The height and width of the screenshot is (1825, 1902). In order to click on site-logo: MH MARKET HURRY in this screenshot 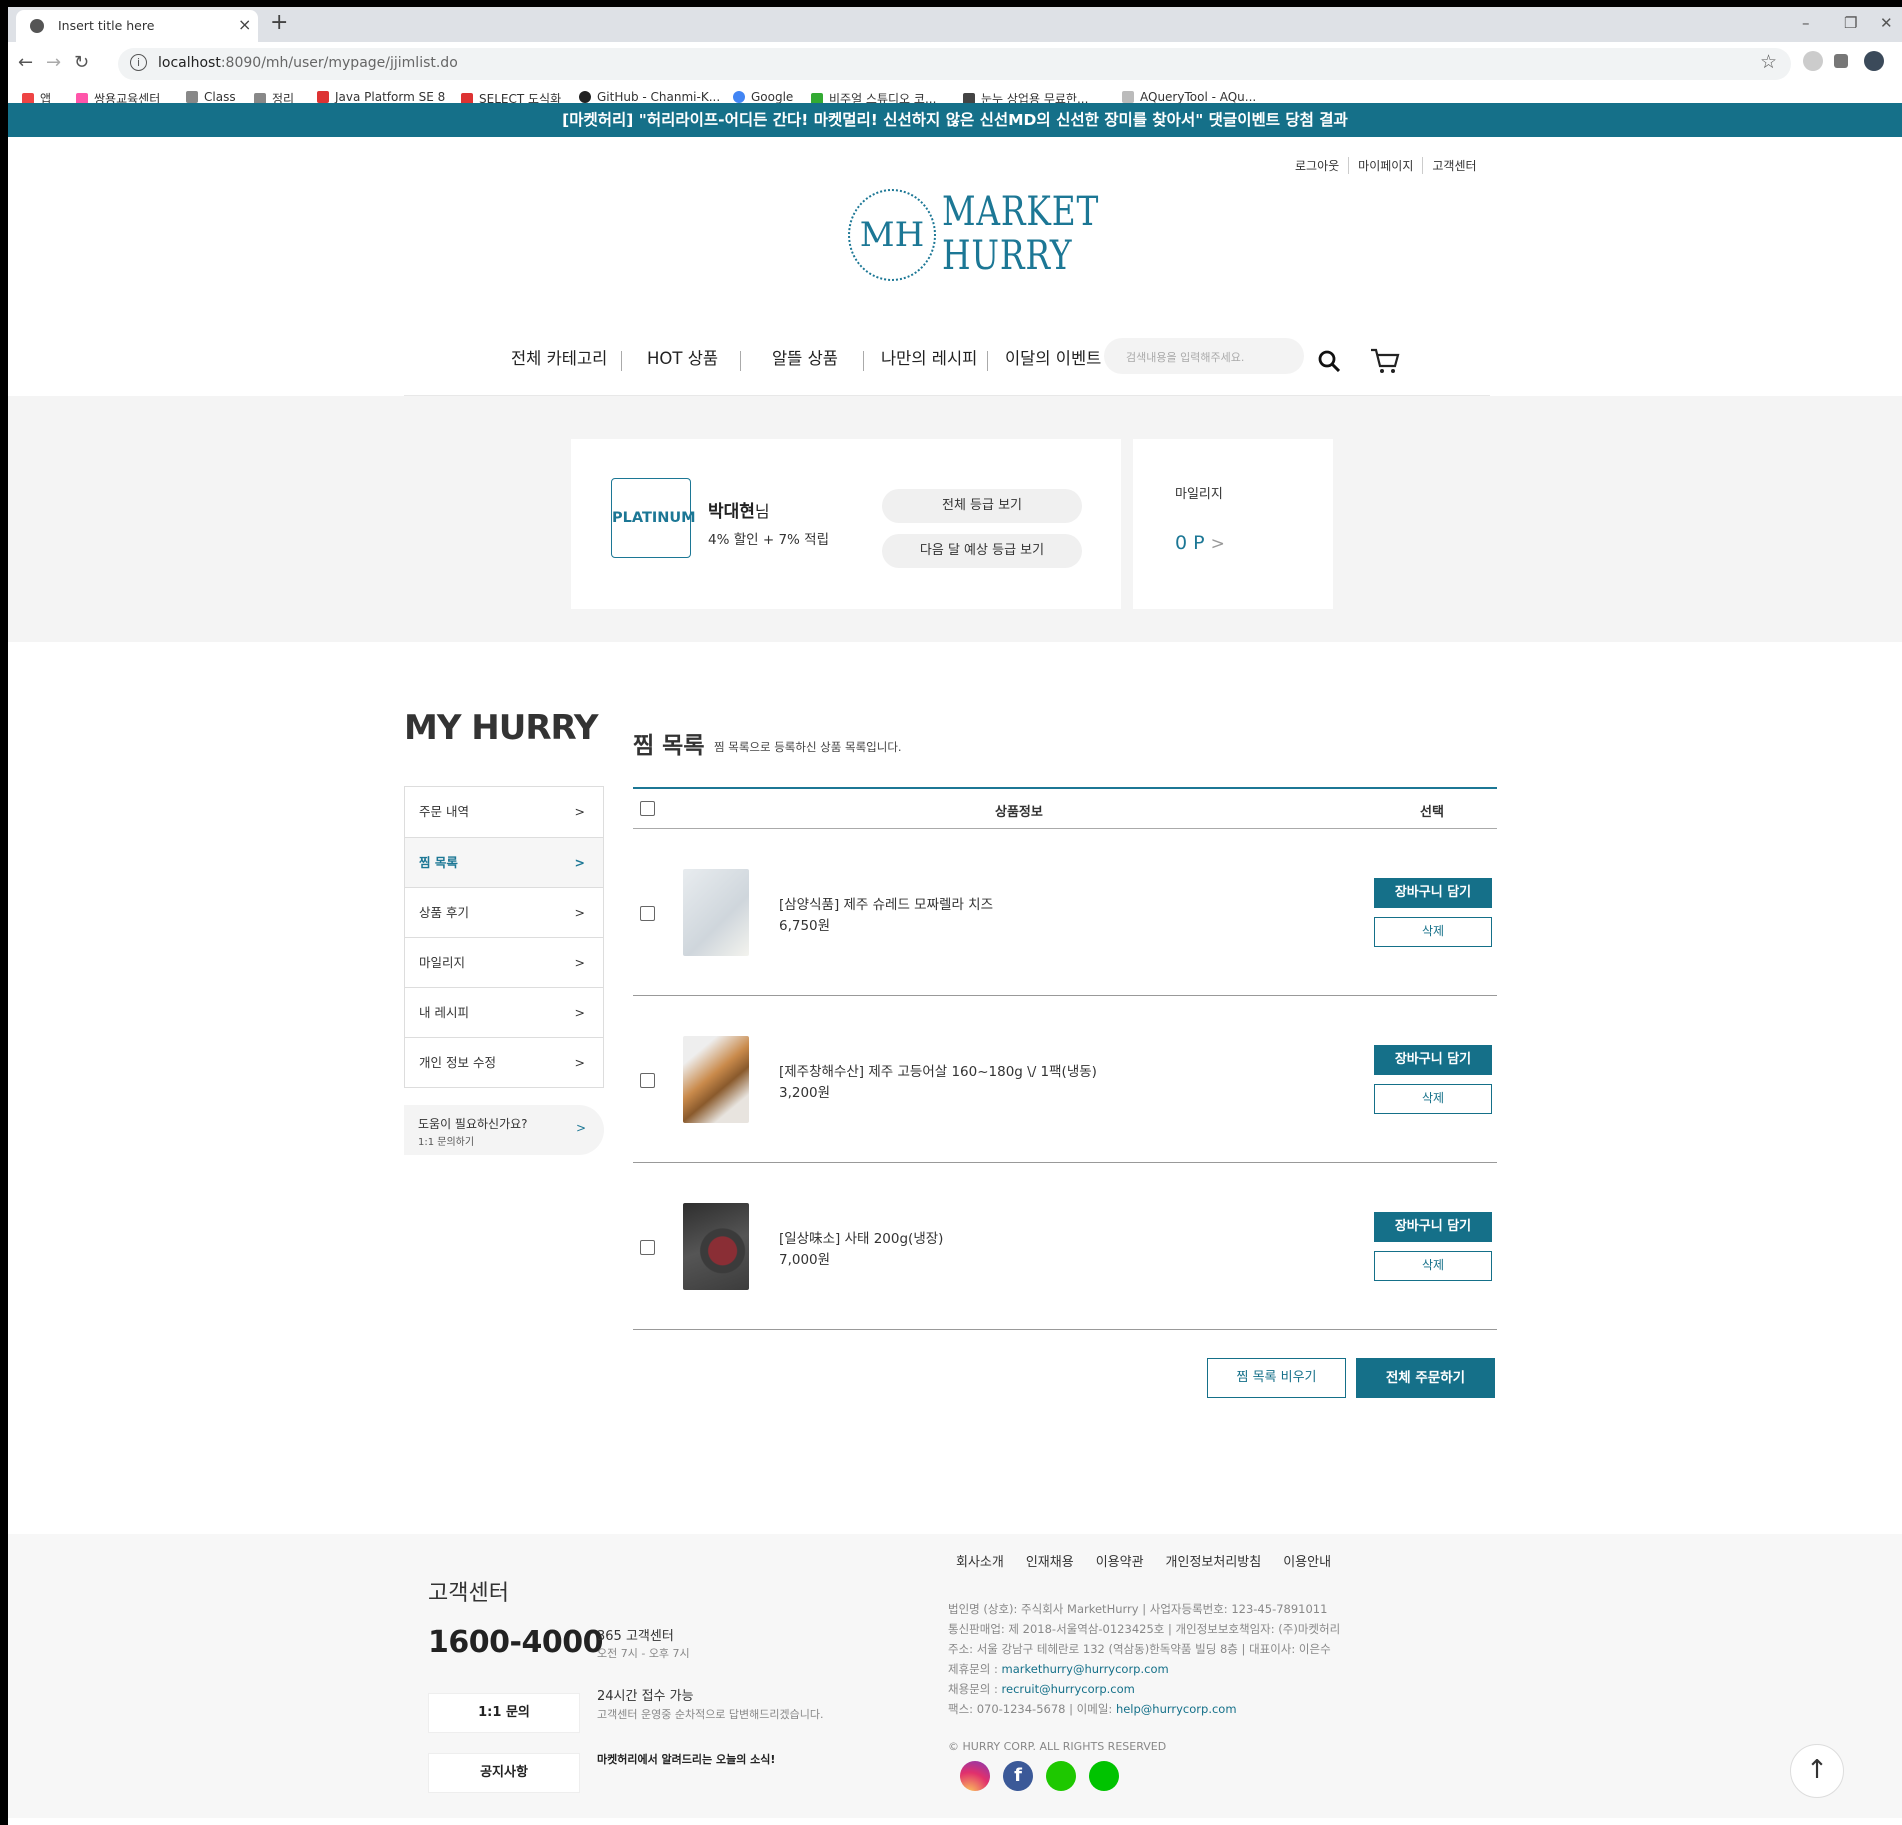, I will do `click(973, 237)`.